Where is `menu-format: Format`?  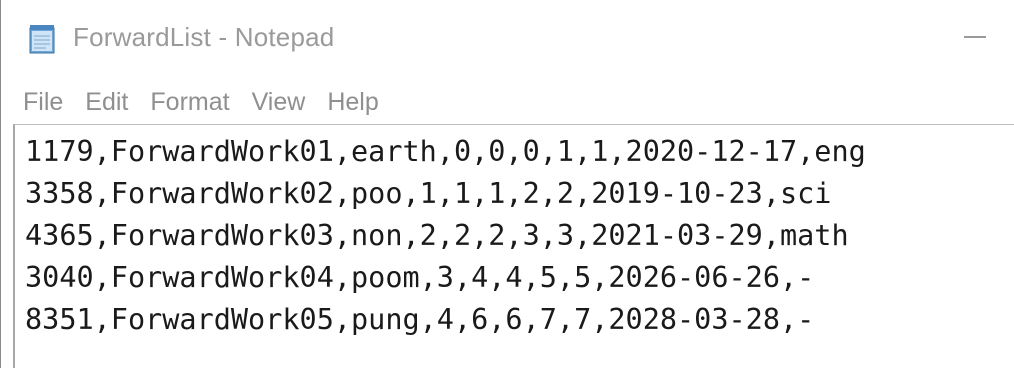 menu-format: Format is located at coordinates (189, 102).